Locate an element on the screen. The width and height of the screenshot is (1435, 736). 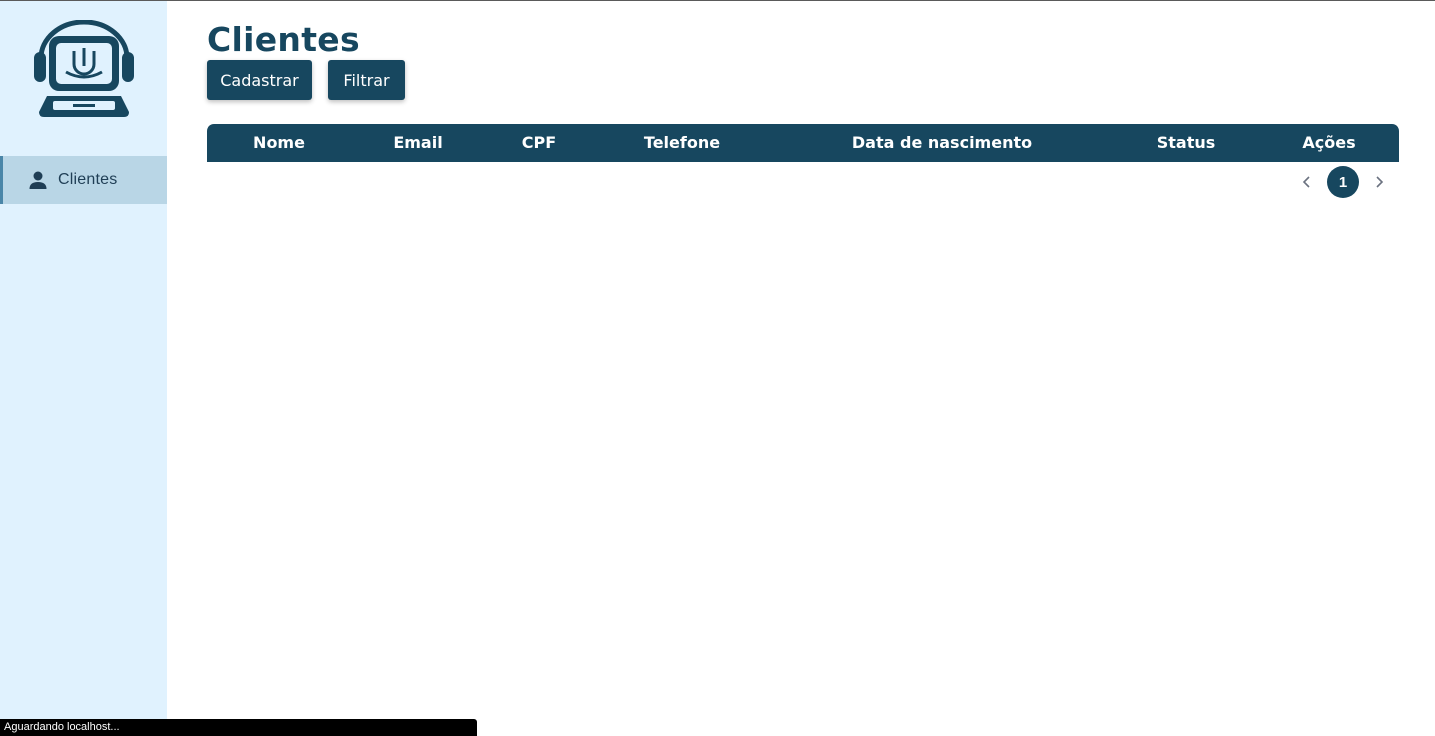
column-header-email: Email is located at coordinates (417, 143).